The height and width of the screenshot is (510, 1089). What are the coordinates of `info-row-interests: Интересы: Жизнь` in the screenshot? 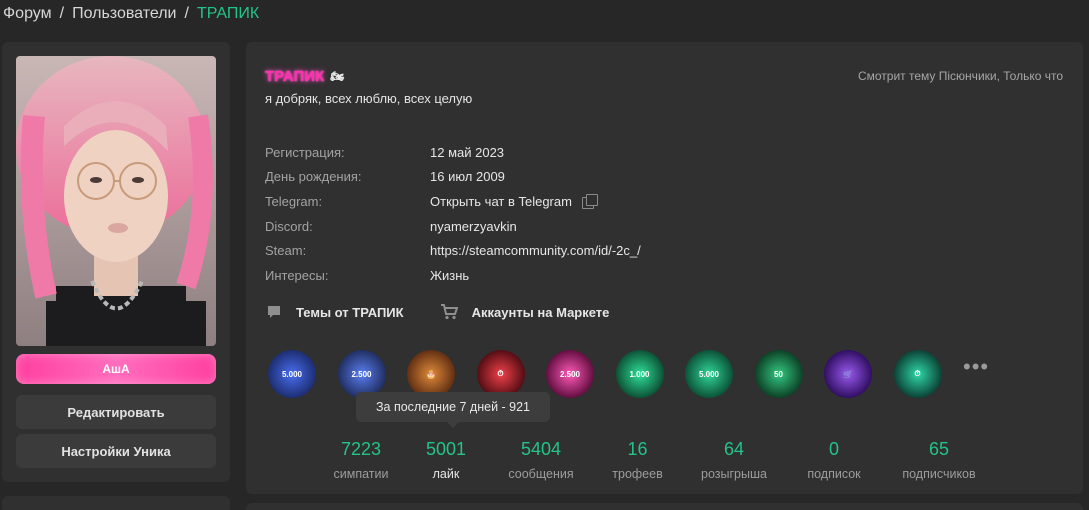 It's located at (453, 275).